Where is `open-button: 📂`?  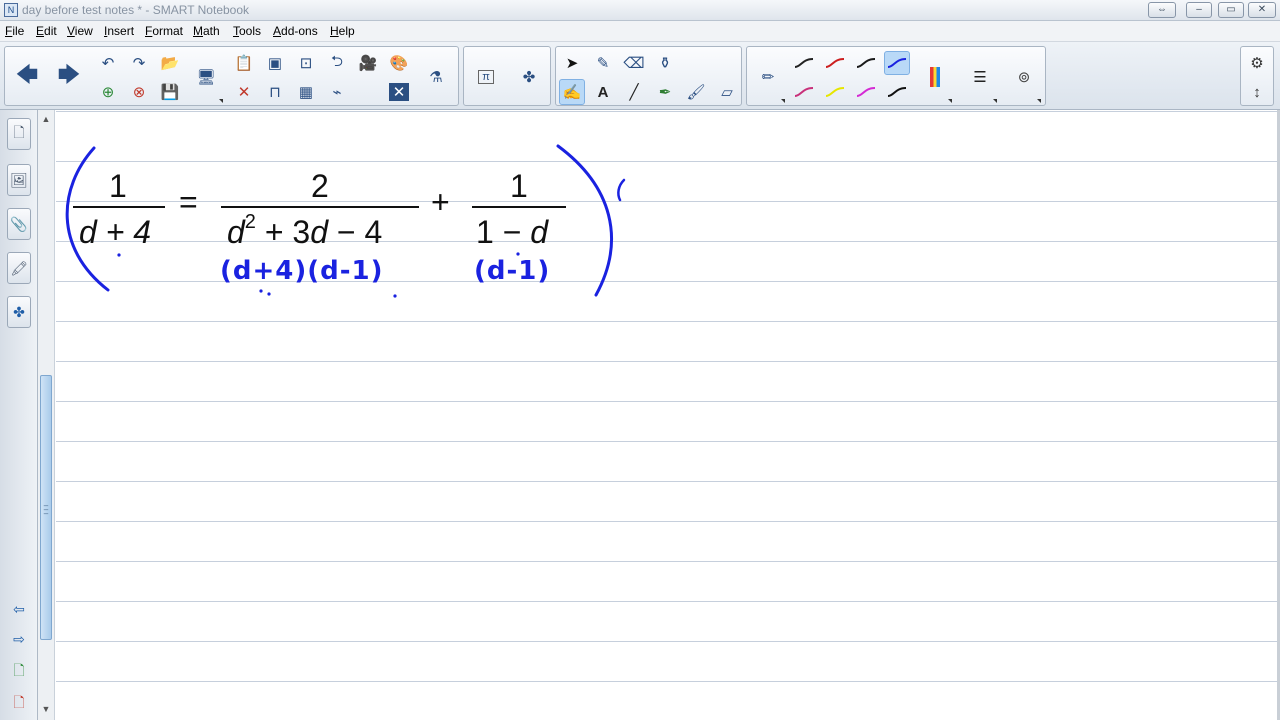
open-button: 📂 is located at coordinates (170, 63).